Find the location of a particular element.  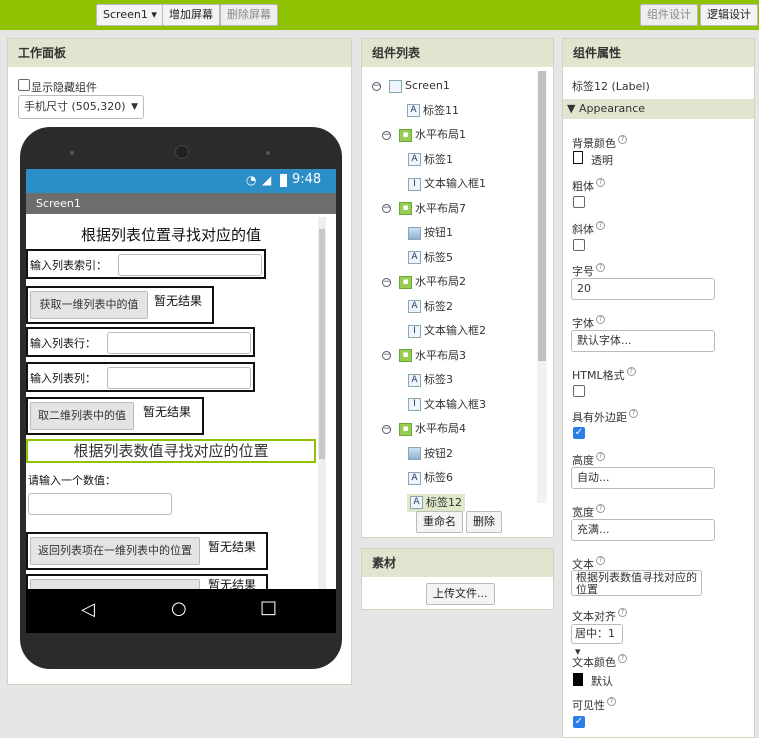

visible-checkbox: ✓ is located at coordinates (579, 722).